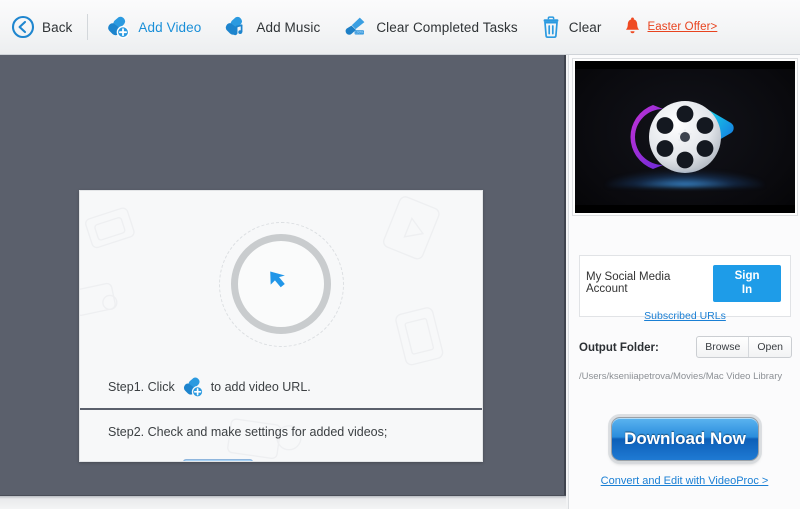  I want to click on svg-text: 100%, so click(359, 33).